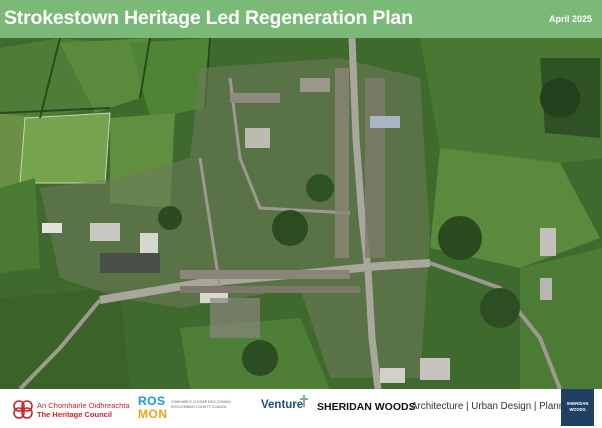  What do you see at coordinates (75, 414) in the screenshot?
I see `heritage-council-english-name: The Heritage Council` at bounding box center [75, 414].